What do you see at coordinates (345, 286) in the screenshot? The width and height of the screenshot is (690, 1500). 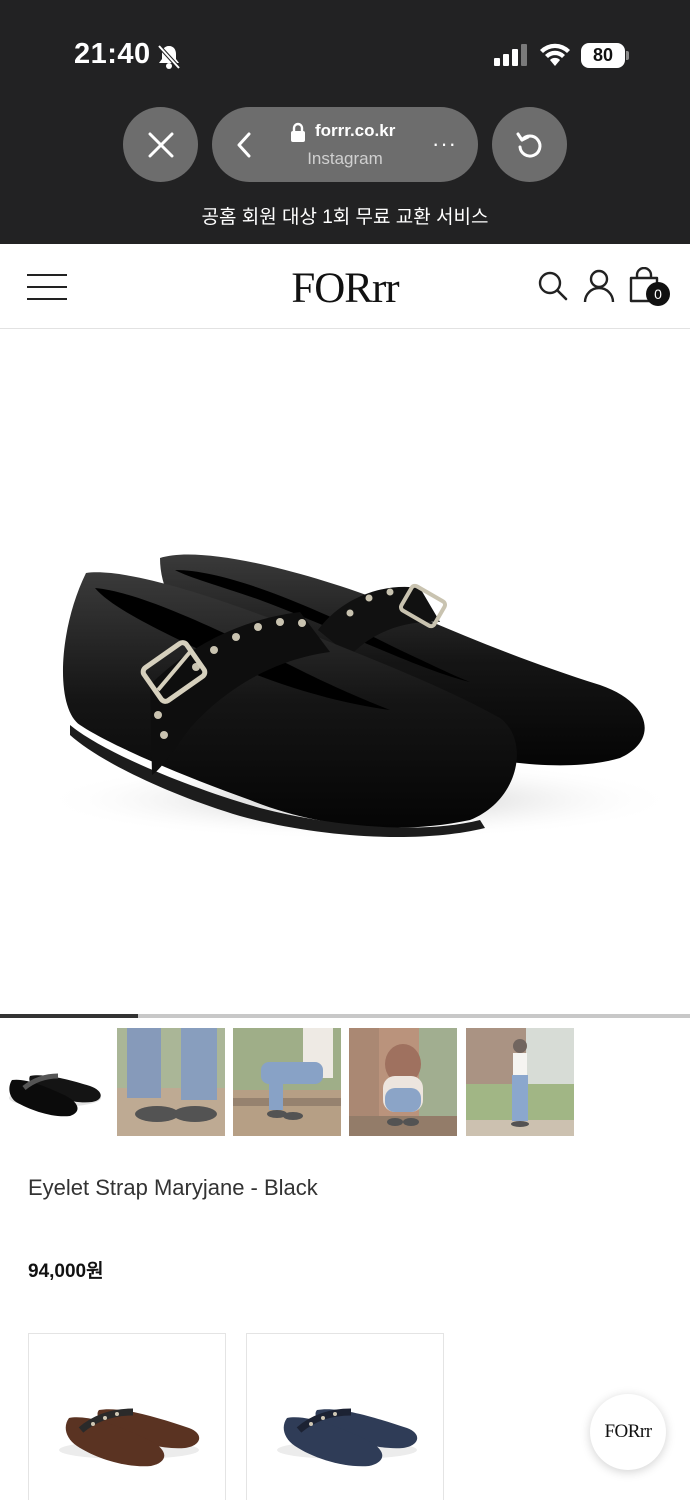 I see `site-header: FORrr 0` at bounding box center [345, 286].